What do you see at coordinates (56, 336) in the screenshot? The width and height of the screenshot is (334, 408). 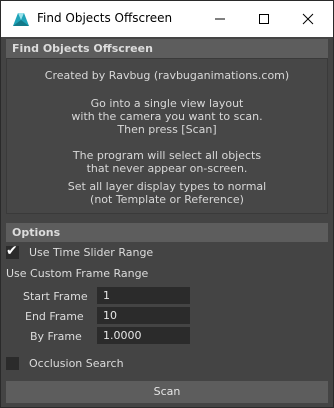 I see `by-frame-label: By Frame` at bounding box center [56, 336].